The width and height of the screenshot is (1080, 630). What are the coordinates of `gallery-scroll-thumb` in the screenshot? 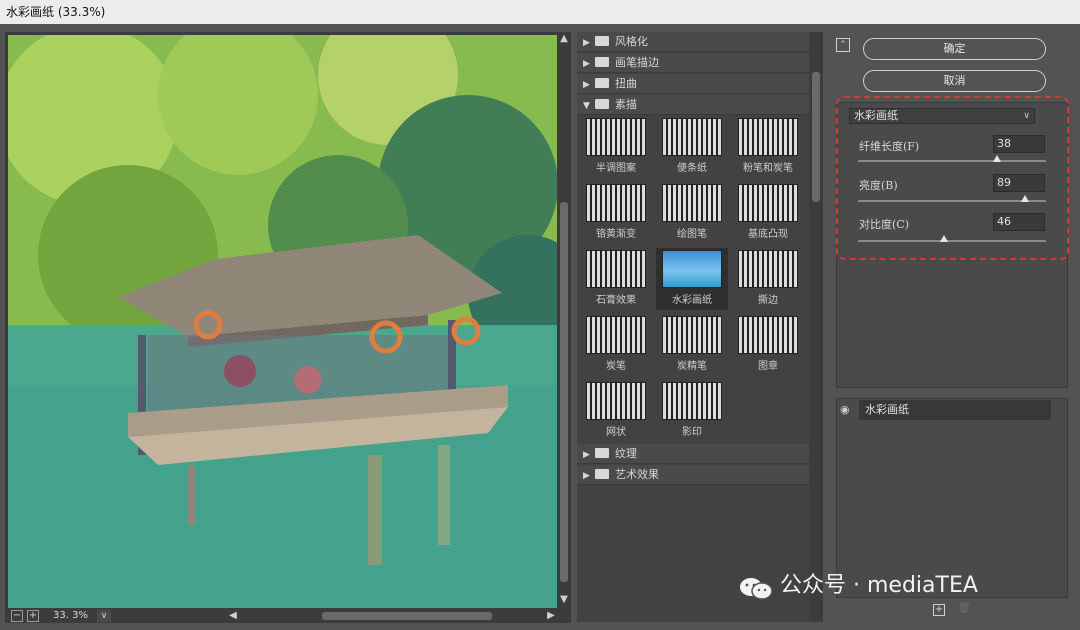 It's located at (816, 137).